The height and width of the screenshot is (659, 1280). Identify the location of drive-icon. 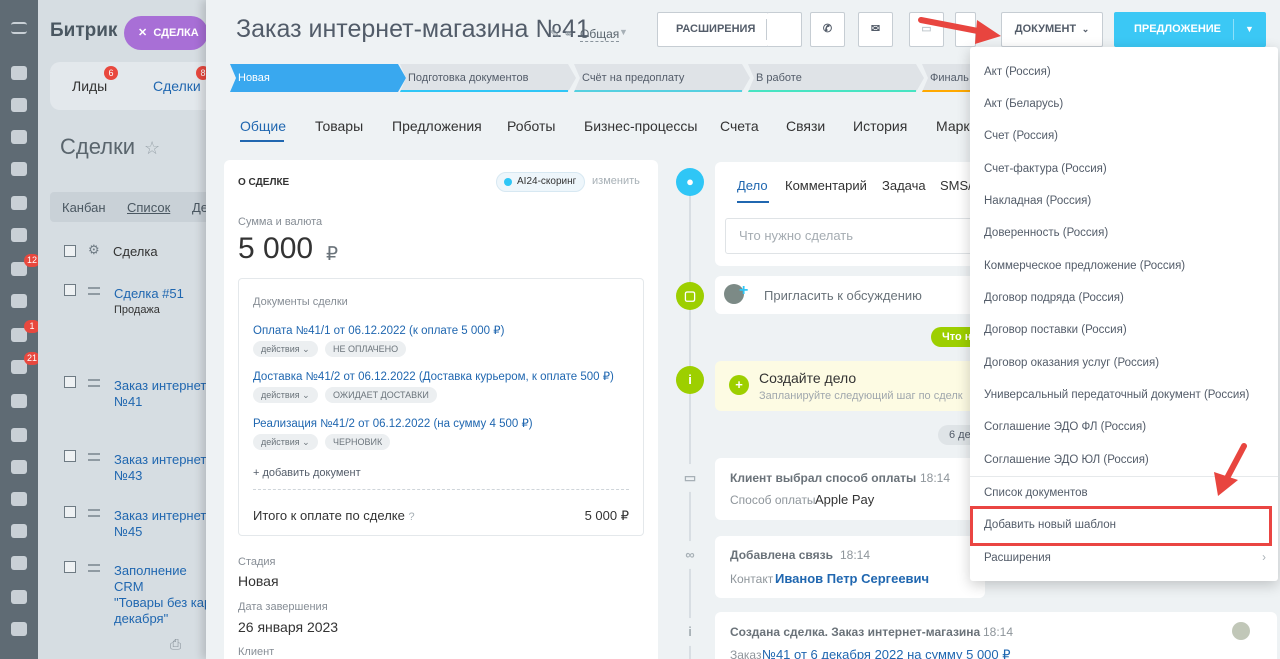
(19, 235).